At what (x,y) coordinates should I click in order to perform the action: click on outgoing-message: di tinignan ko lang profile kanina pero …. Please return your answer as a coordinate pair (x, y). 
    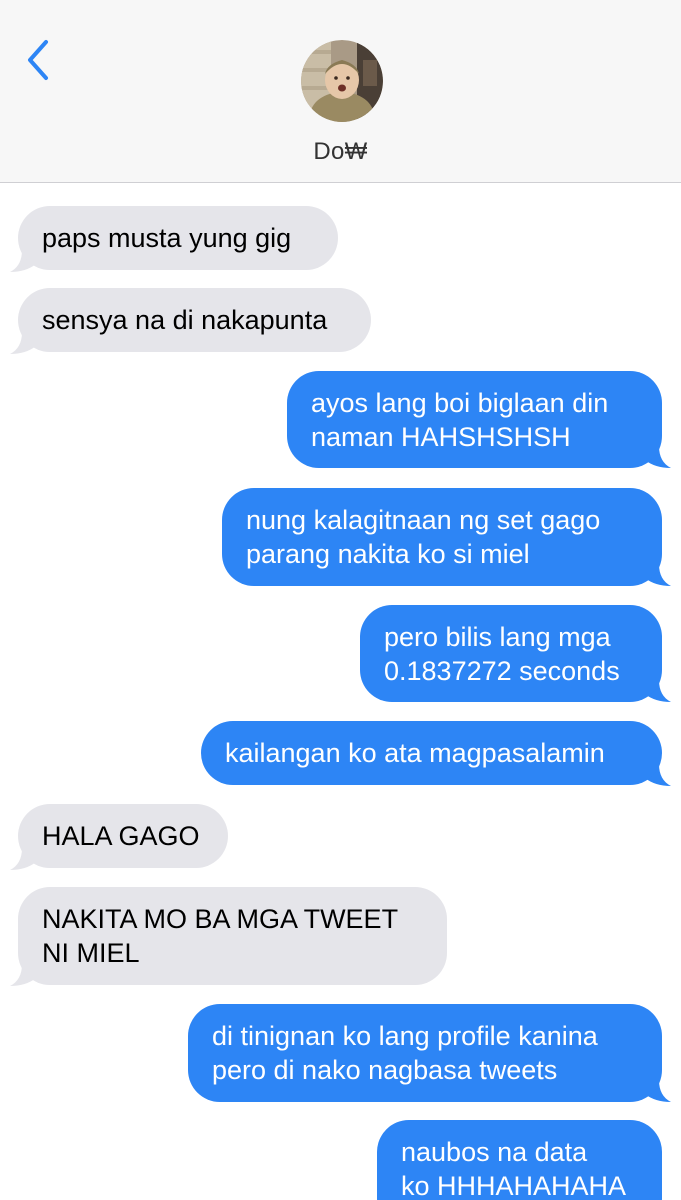
    Looking at the image, I should click on (425, 1053).